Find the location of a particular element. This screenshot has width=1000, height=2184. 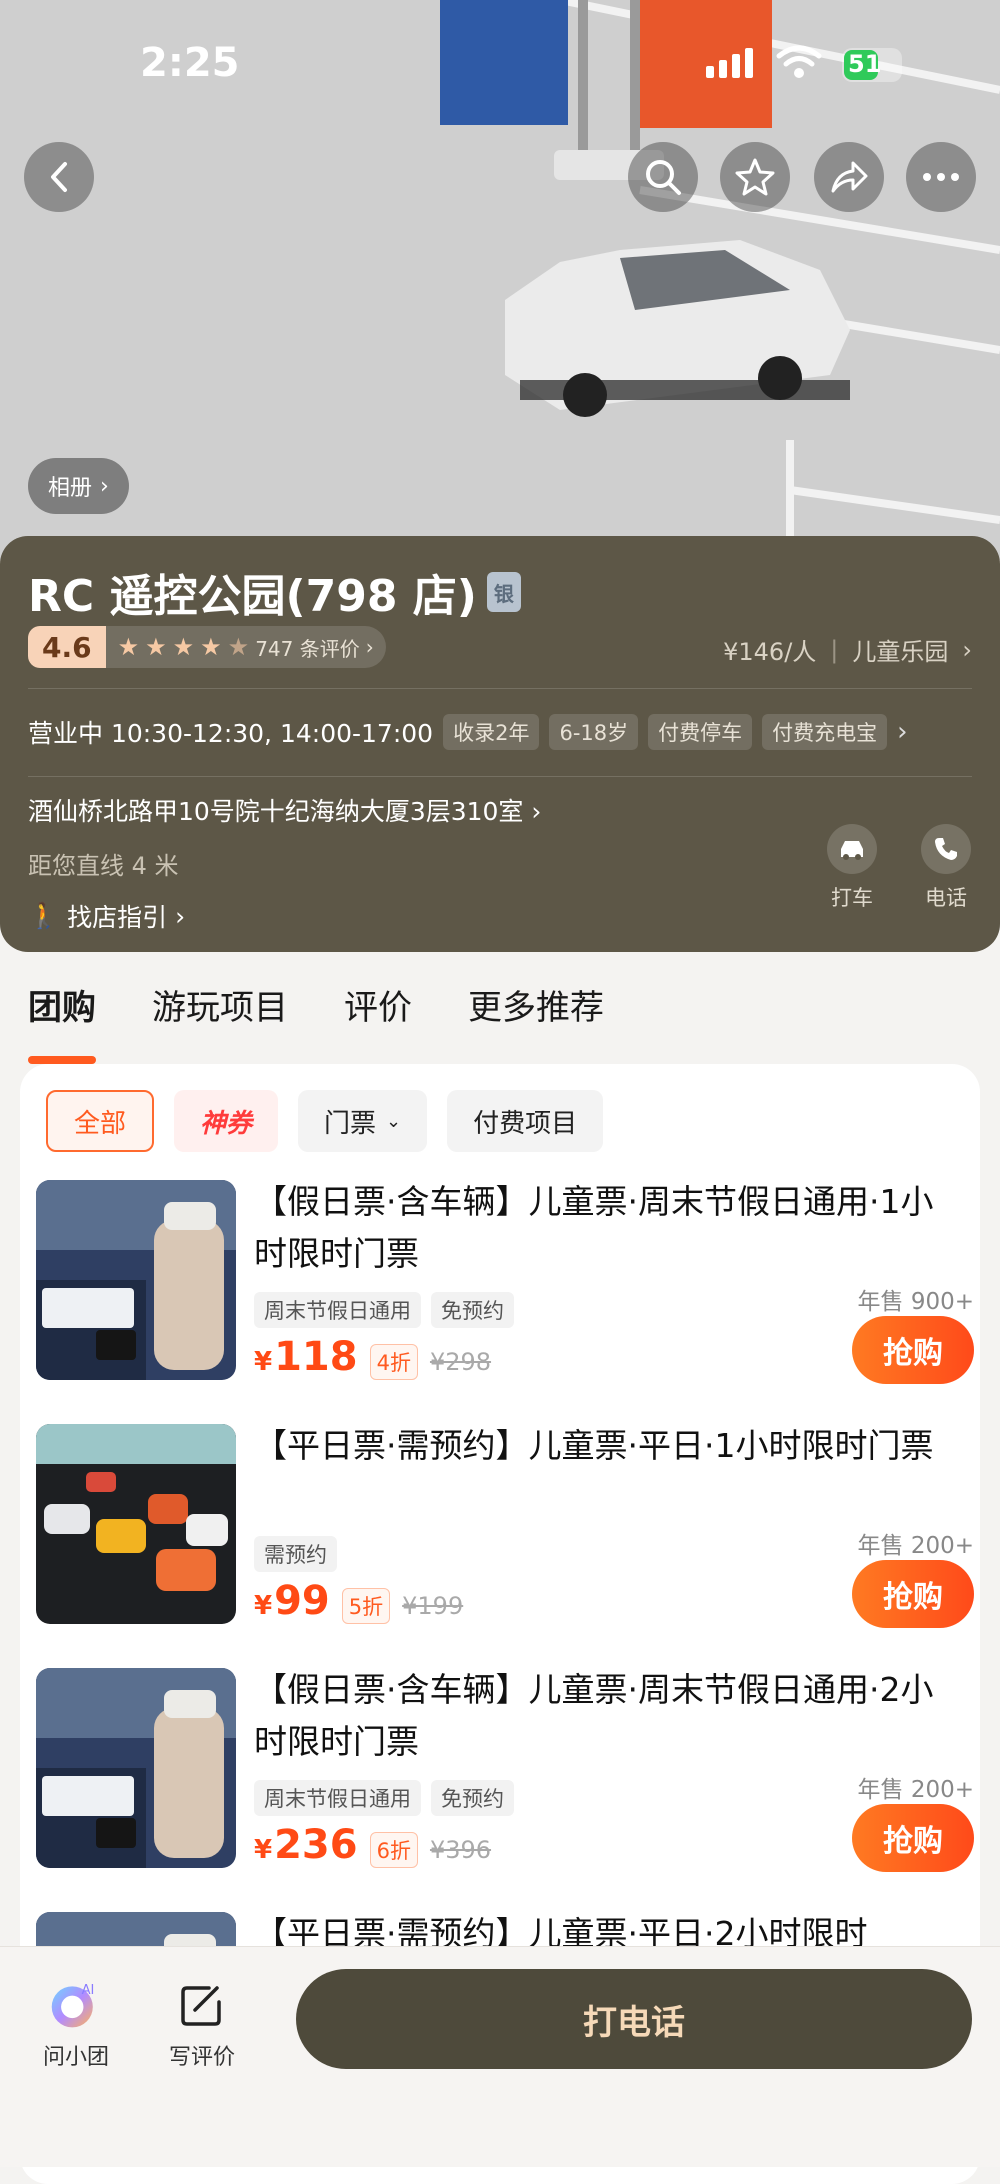

address-text: 酒仙桥北路甲10号院十纪海纳大厦3层310室 is located at coordinates (276, 811).